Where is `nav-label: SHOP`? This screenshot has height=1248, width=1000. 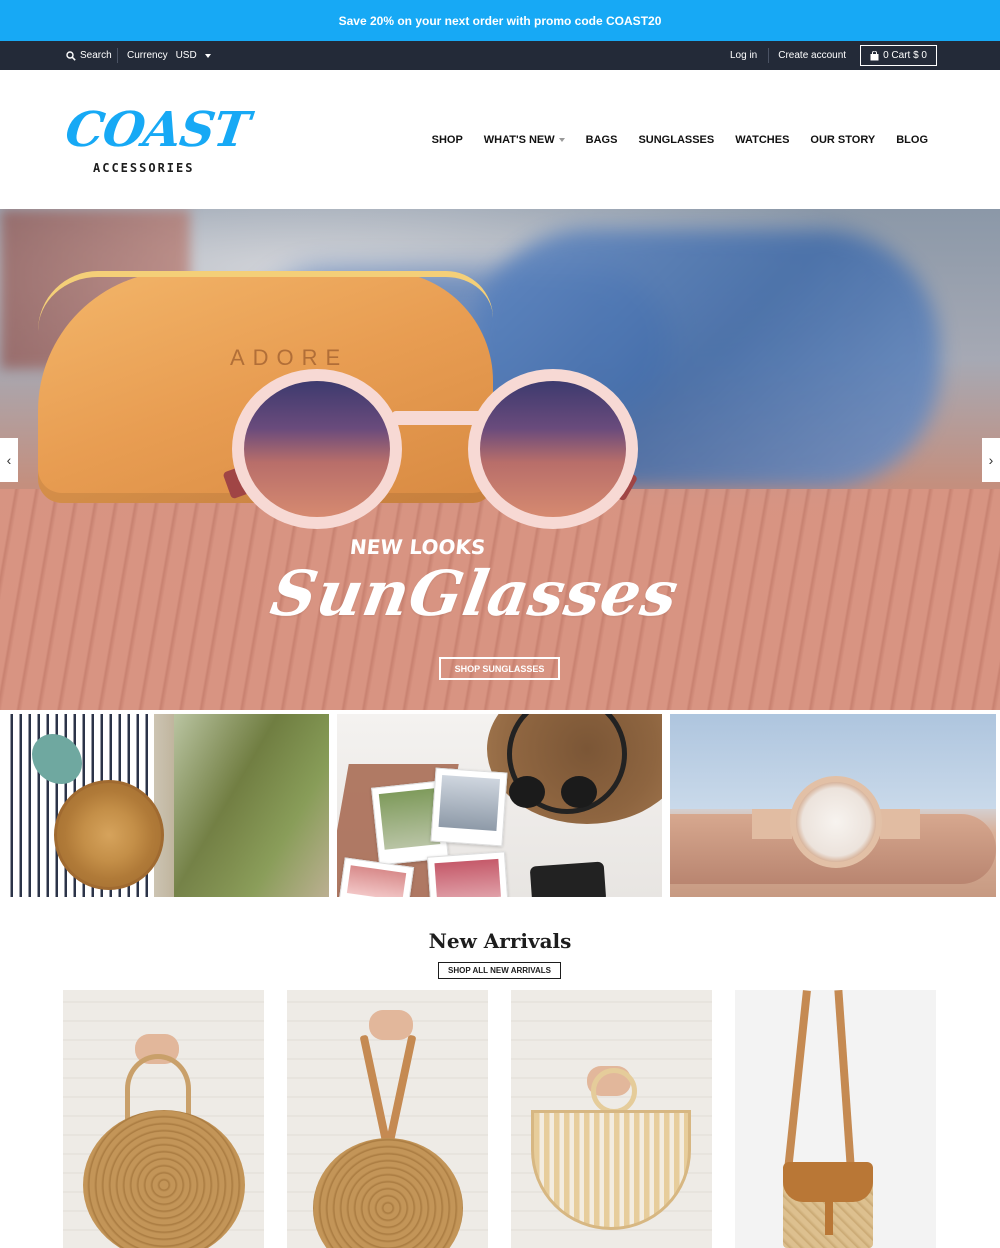 nav-label: SHOP is located at coordinates (447, 139).